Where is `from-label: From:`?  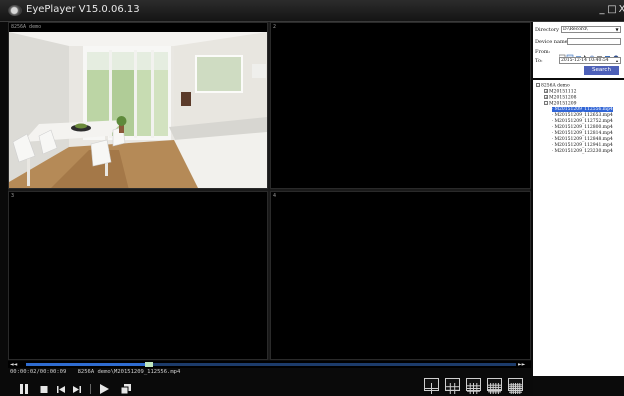
from-label: From: is located at coordinates (543, 52).